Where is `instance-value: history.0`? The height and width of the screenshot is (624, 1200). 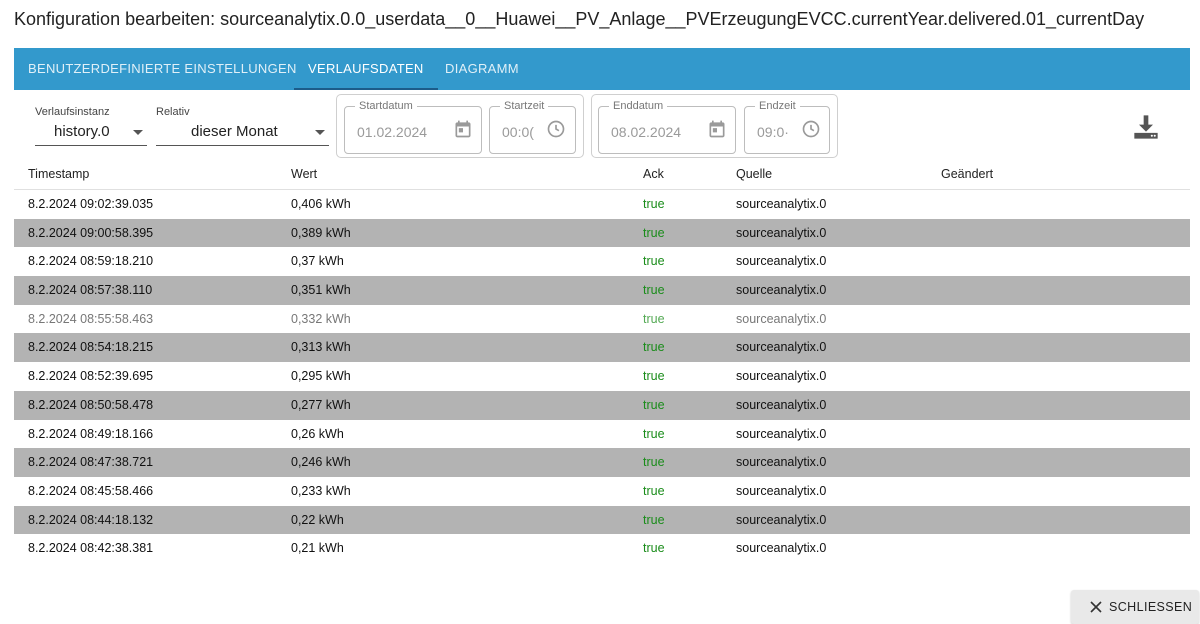 instance-value: history.0 is located at coordinates (82, 131).